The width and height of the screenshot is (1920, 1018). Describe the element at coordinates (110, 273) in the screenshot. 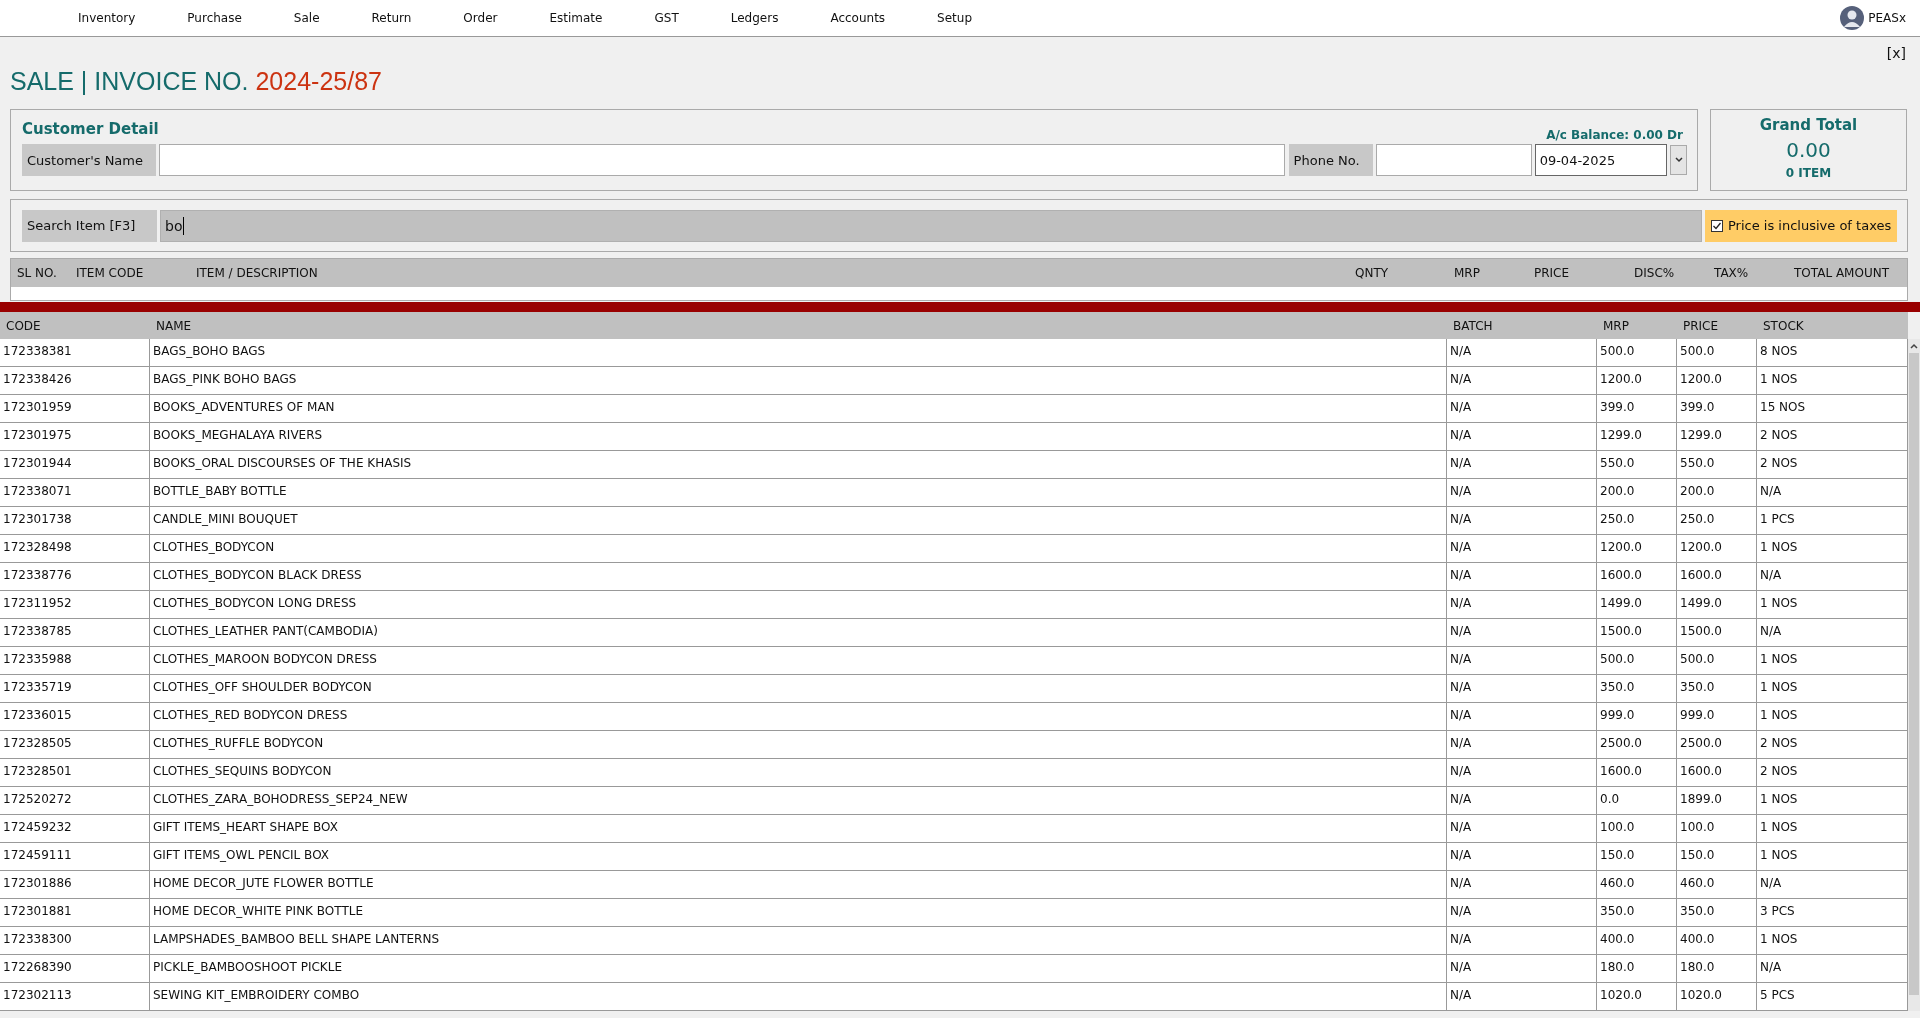

I see `column-header: ITEM CODE` at that location.